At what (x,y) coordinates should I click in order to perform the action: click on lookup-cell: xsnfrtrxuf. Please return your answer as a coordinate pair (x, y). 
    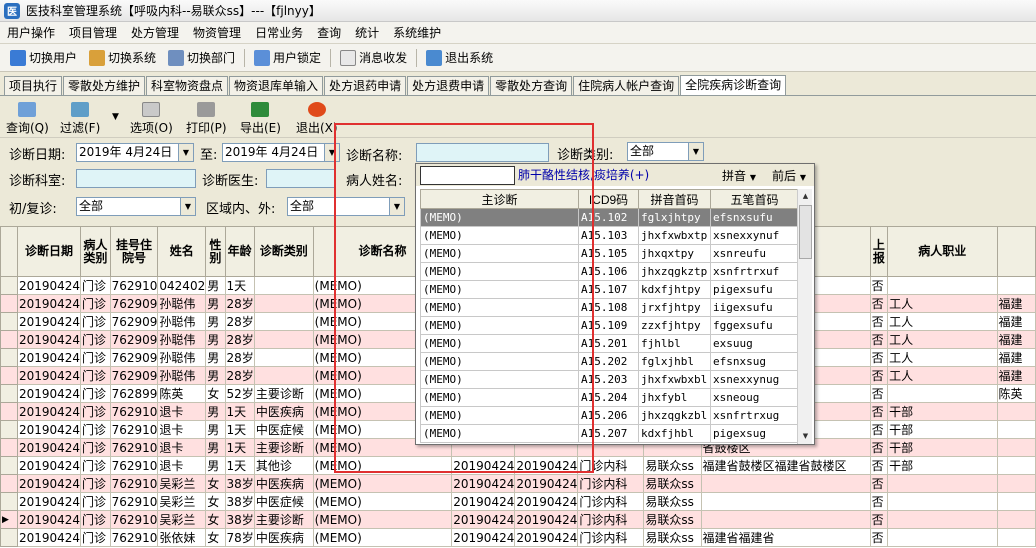
    Looking at the image, I should click on (754, 271).